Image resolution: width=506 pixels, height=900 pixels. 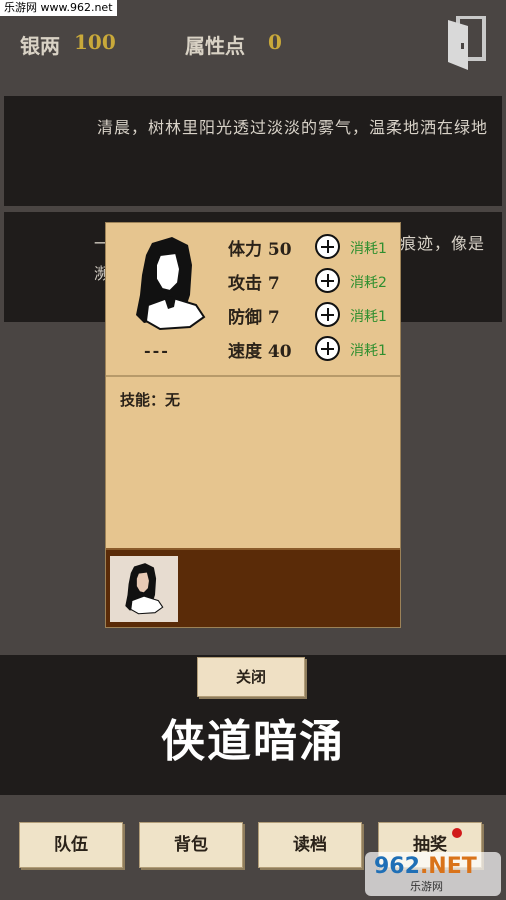 I want to click on watermark-logo-text: 962.NET, so click(x=425, y=866).